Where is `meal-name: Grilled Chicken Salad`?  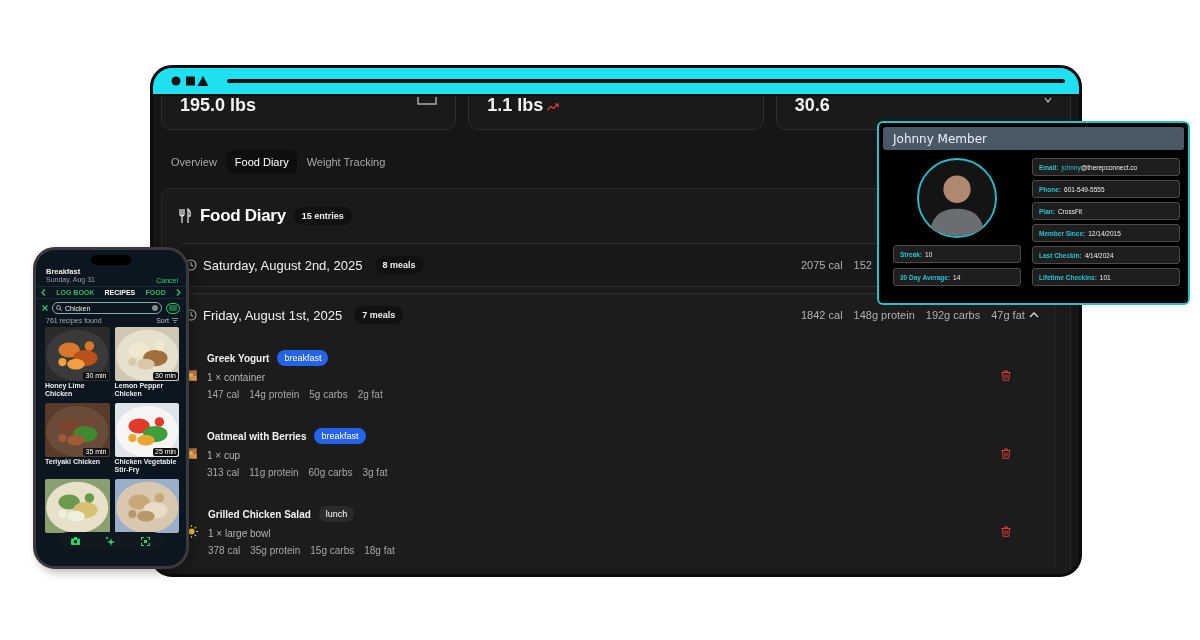 meal-name: Grilled Chicken Salad is located at coordinates (259, 514).